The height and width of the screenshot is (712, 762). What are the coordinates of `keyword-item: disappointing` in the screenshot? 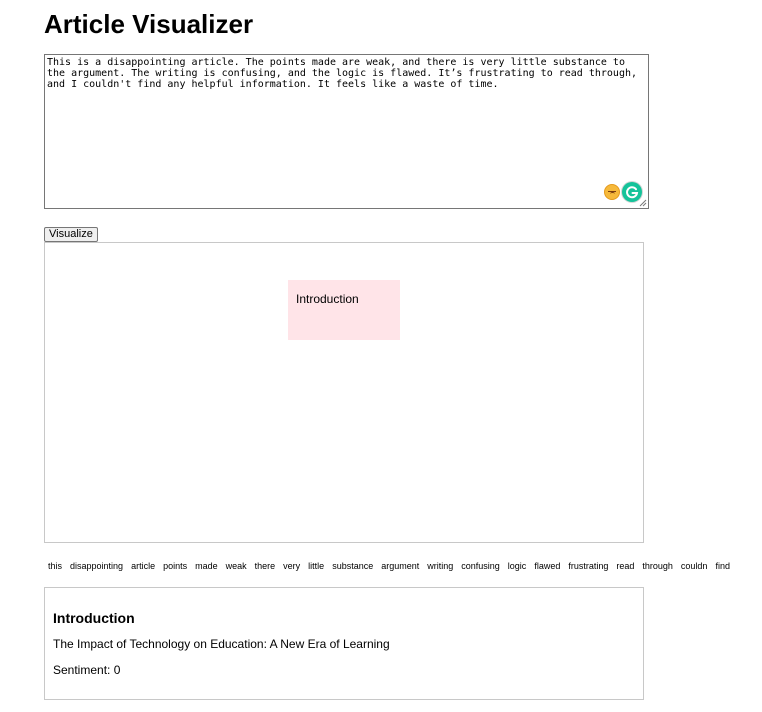 It's located at (96, 567).